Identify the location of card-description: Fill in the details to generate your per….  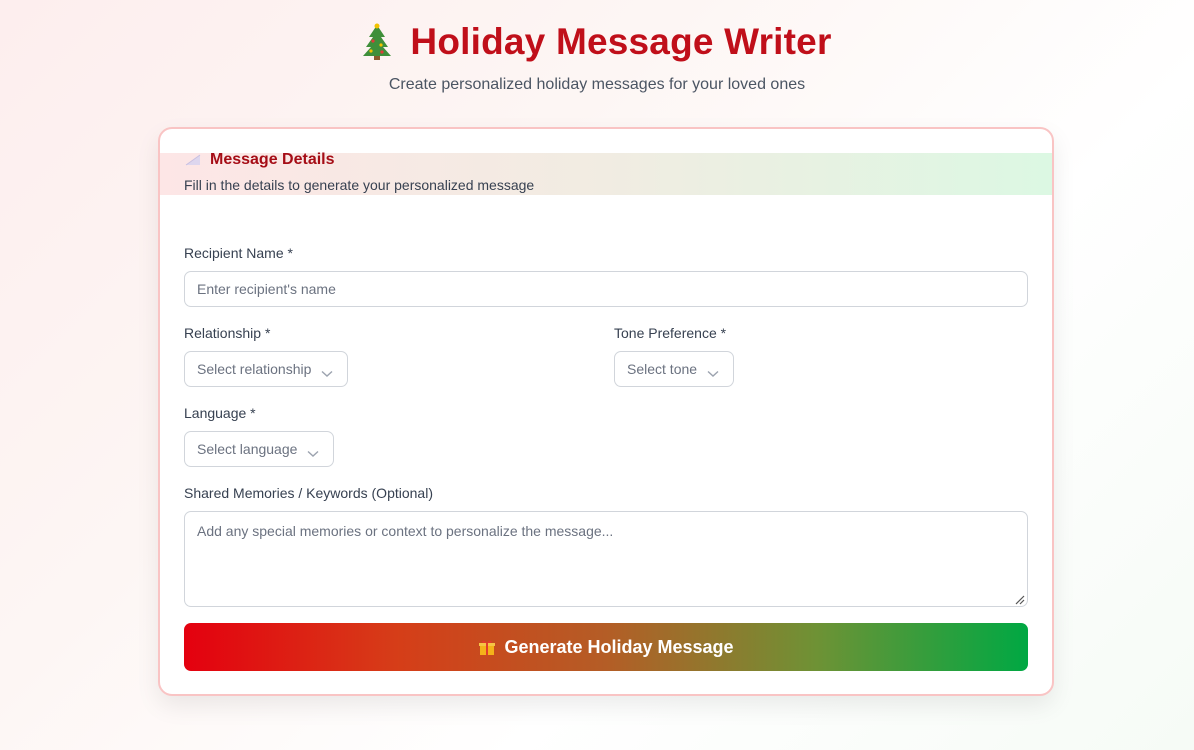
(359, 185).